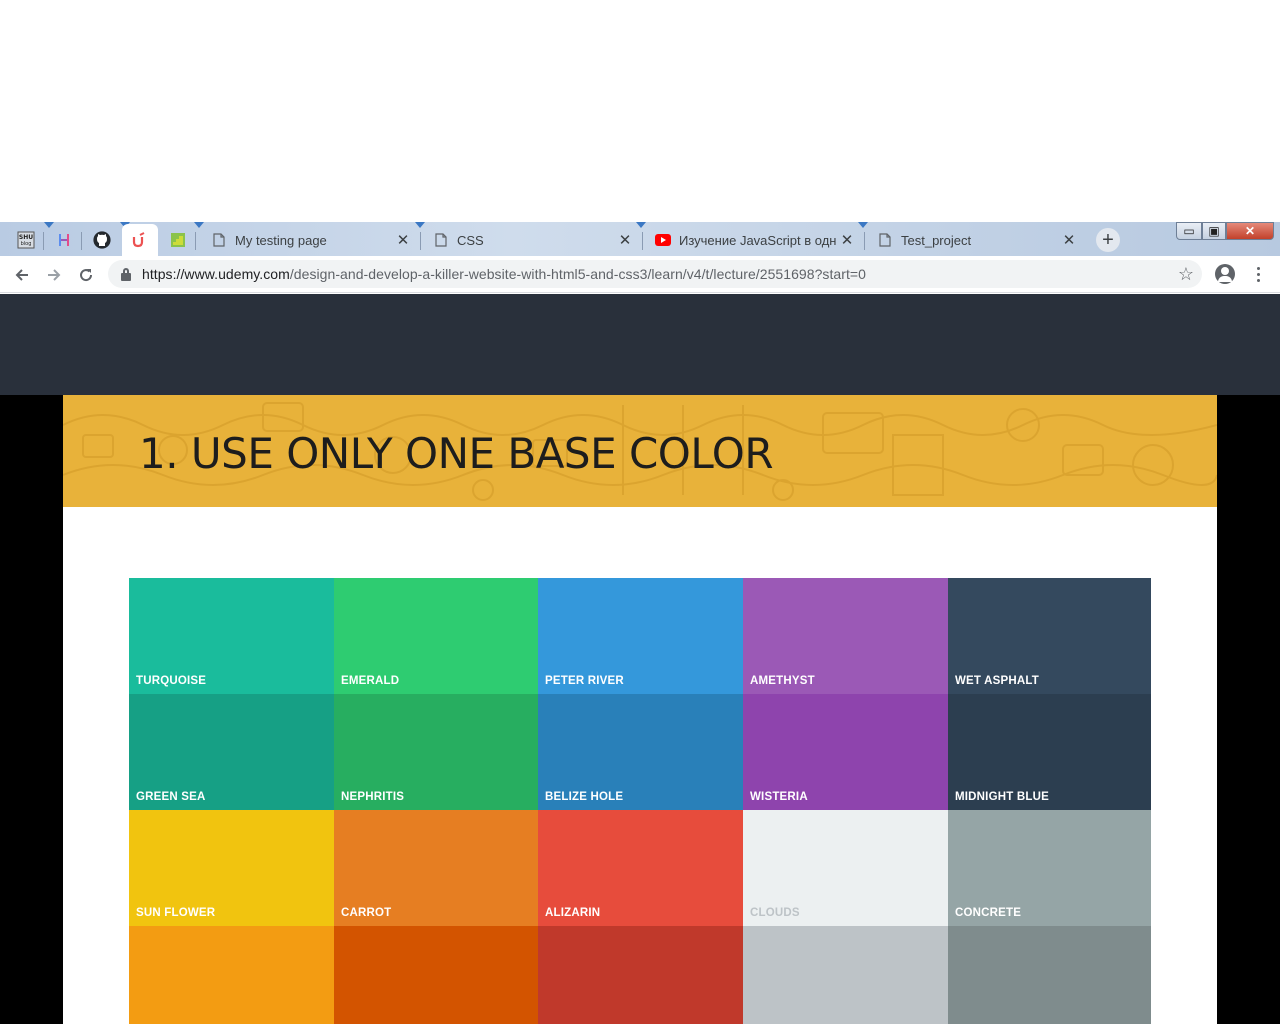 This screenshot has height=1024, width=1280. What do you see at coordinates (231, 636) in the screenshot?
I see `color-swatch: TURQUOISE` at bounding box center [231, 636].